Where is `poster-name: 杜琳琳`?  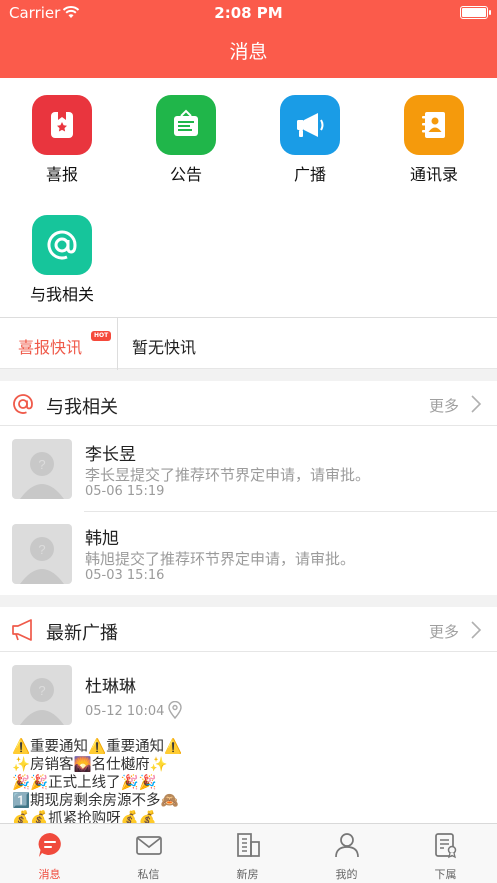 poster-name: 杜琳琳 is located at coordinates (110, 687).